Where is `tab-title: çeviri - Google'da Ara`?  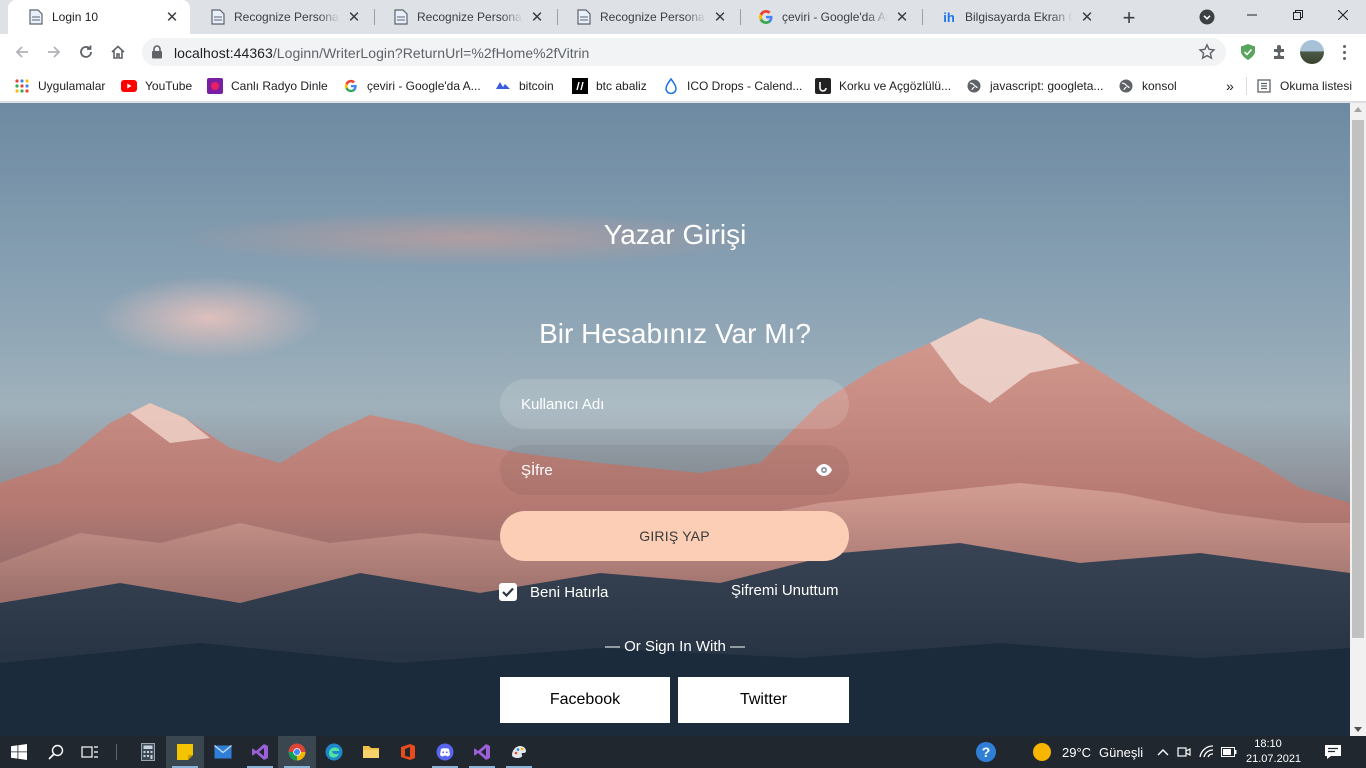
tab-title: çeviri - Google'da Ara is located at coordinates (835, 17).